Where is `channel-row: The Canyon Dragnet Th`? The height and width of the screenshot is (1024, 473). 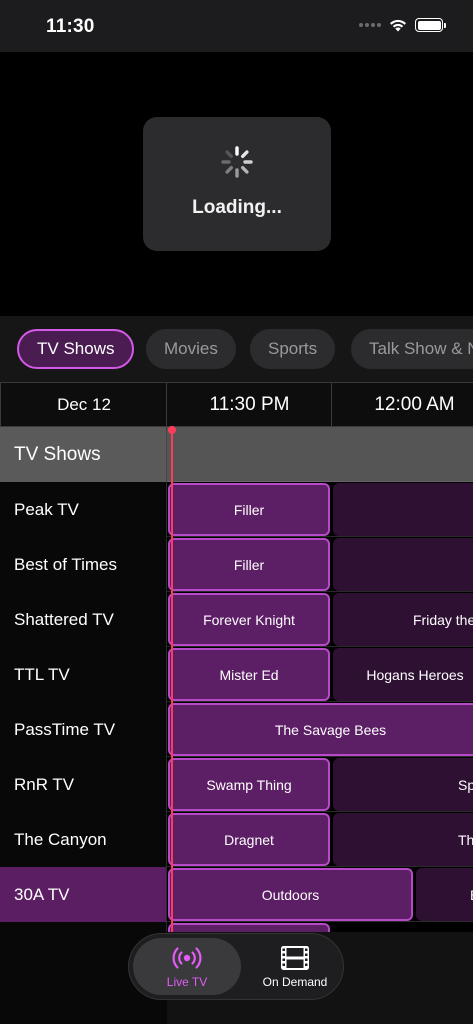 channel-row: The Canyon Dragnet Th is located at coordinates (236, 839).